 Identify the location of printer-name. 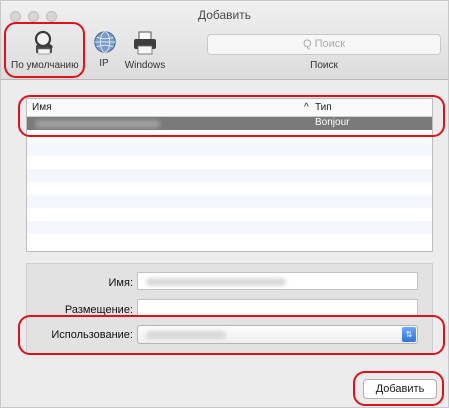
(97, 124).